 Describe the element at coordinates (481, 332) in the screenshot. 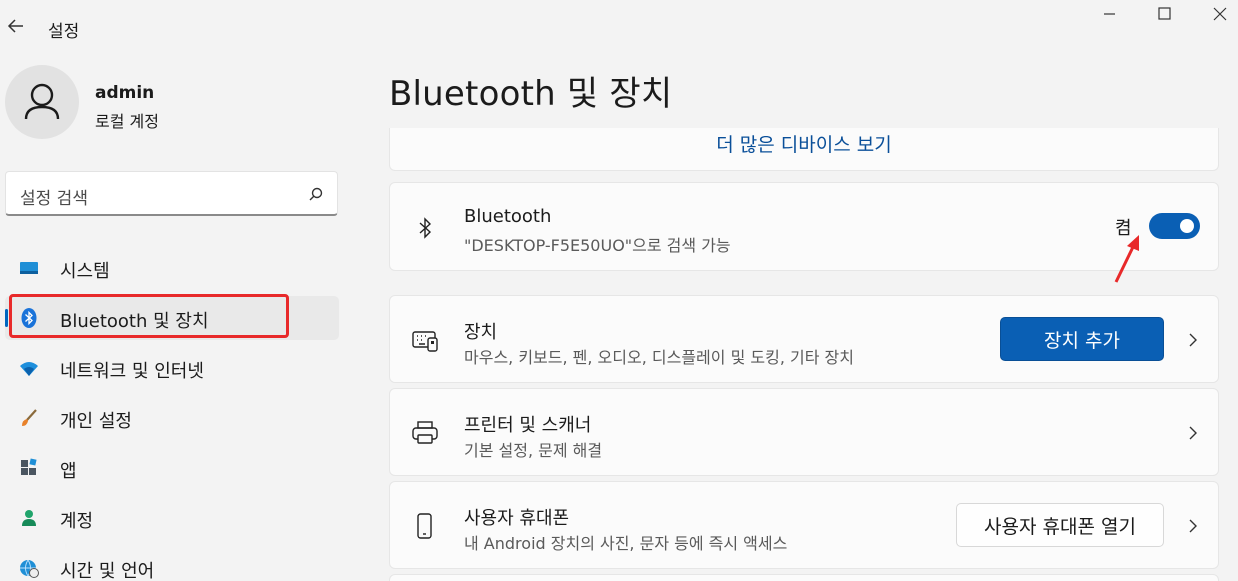

I see `devices-title: 장치` at that location.